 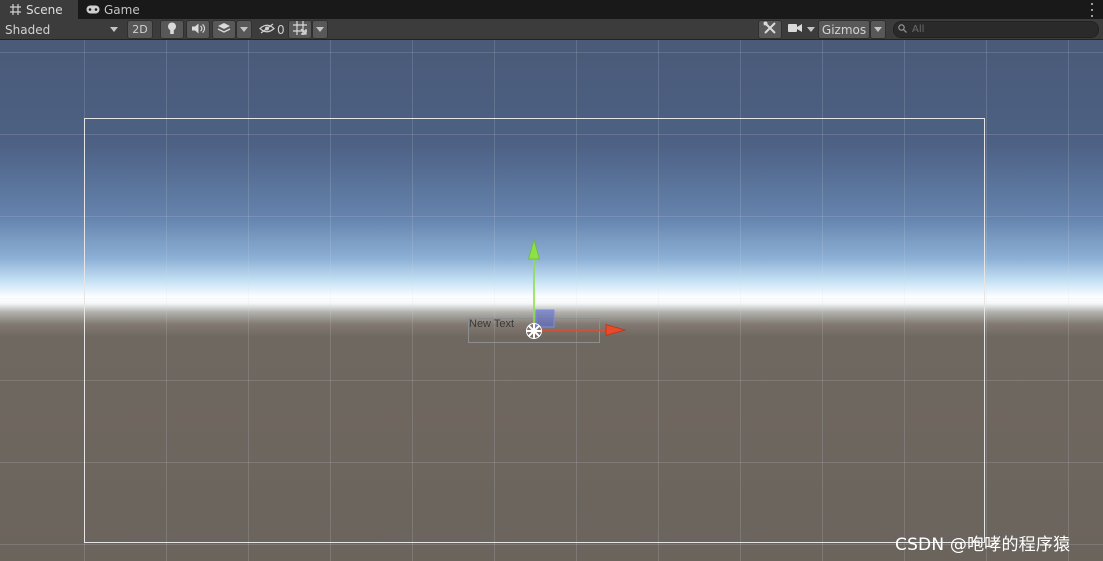 I want to click on tab-scene-label: Scene, so click(x=44, y=9).